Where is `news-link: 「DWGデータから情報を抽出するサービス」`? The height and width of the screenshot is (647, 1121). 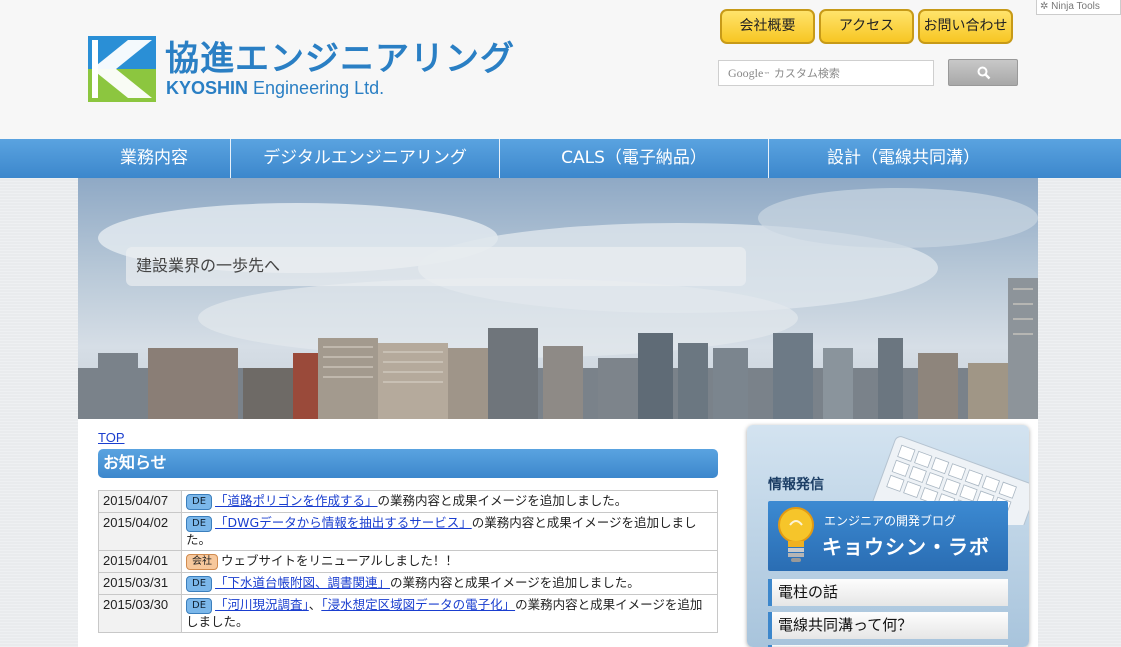
news-link: 「DWGデータから情報を抽出するサービス」 is located at coordinates (343, 522).